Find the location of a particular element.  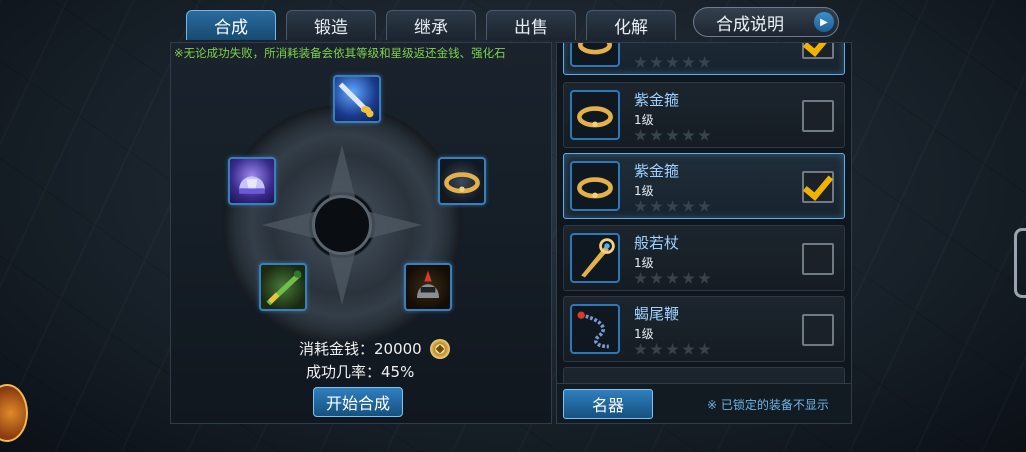

tab-bar: 合成 锻造 继承 出售 化解 is located at coordinates (431, 25).